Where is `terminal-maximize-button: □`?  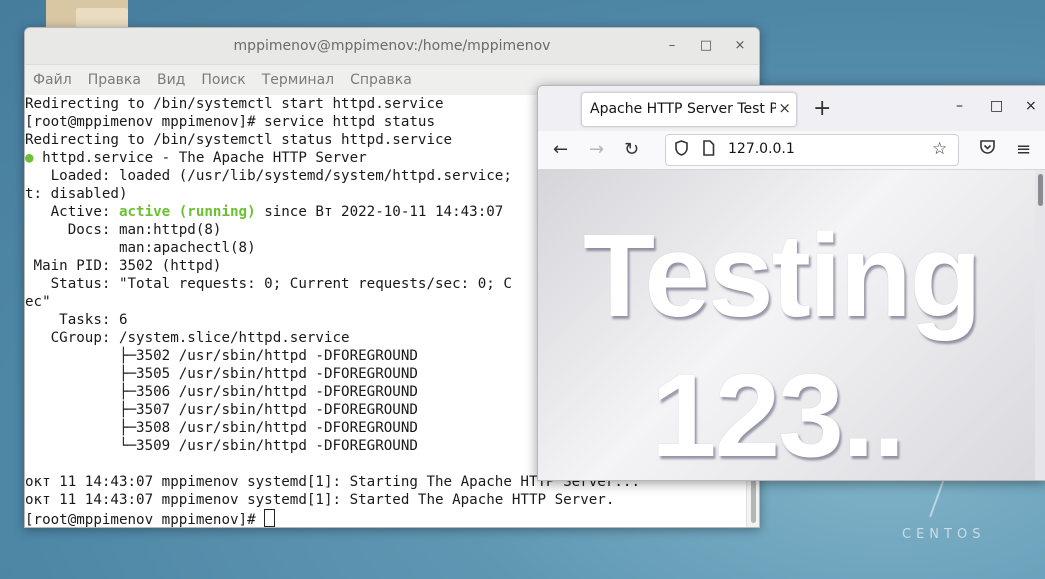 terminal-maximize-button: □ is located at coordinates (706, 46).